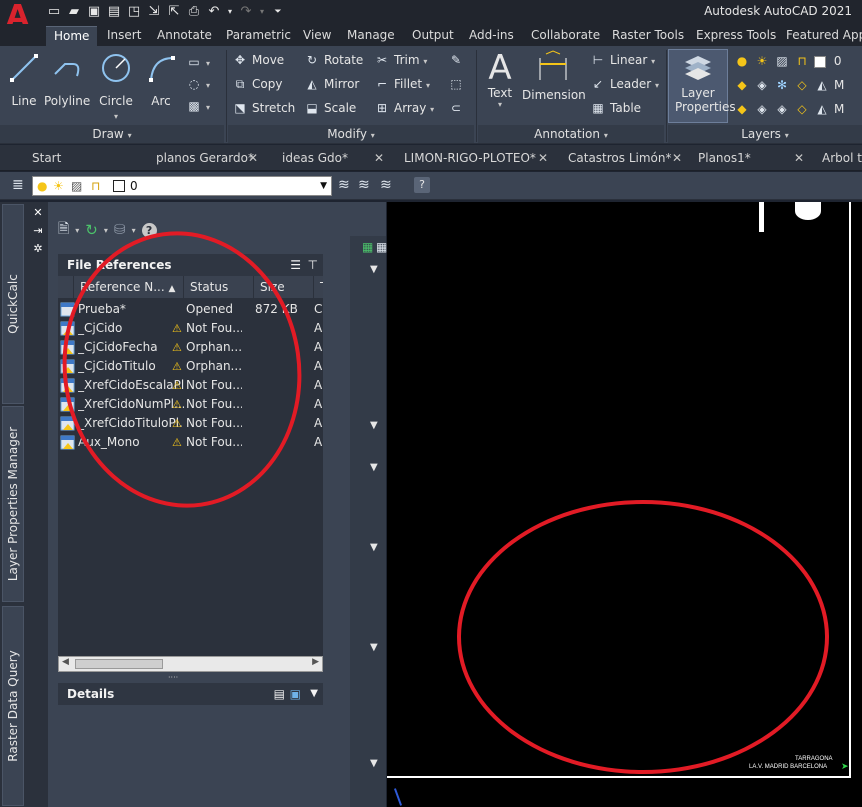  What do you see at coordinates (500, 79) in the screenshot?
I see `text-button: A Text ▾` at bounding box center [500, 79].